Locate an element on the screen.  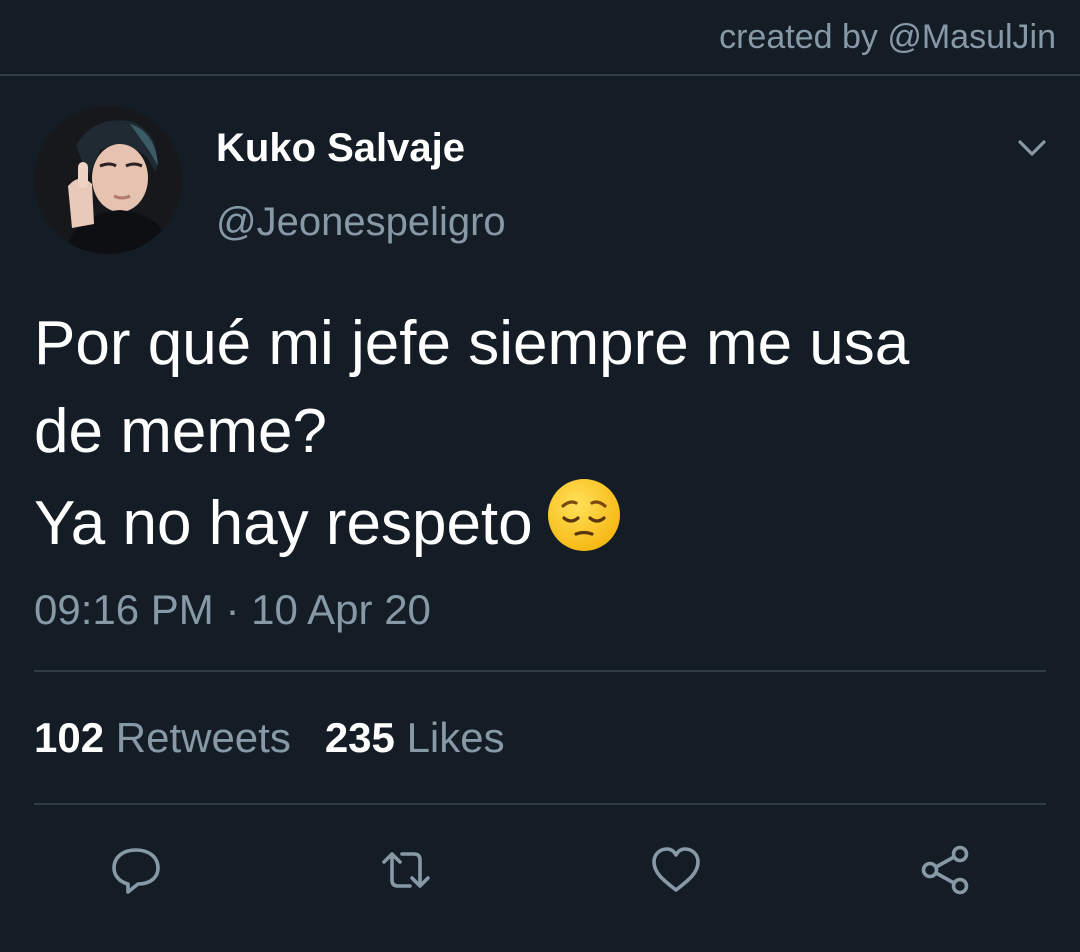
header-divider is located at coordinates (540, 75).